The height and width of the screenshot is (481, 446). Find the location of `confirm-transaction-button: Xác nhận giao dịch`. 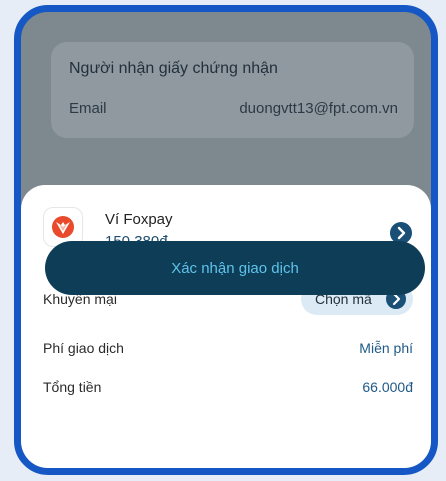

confirm-transaction-button: Xác nhận giao dịch is located at coordinates (235, 268).